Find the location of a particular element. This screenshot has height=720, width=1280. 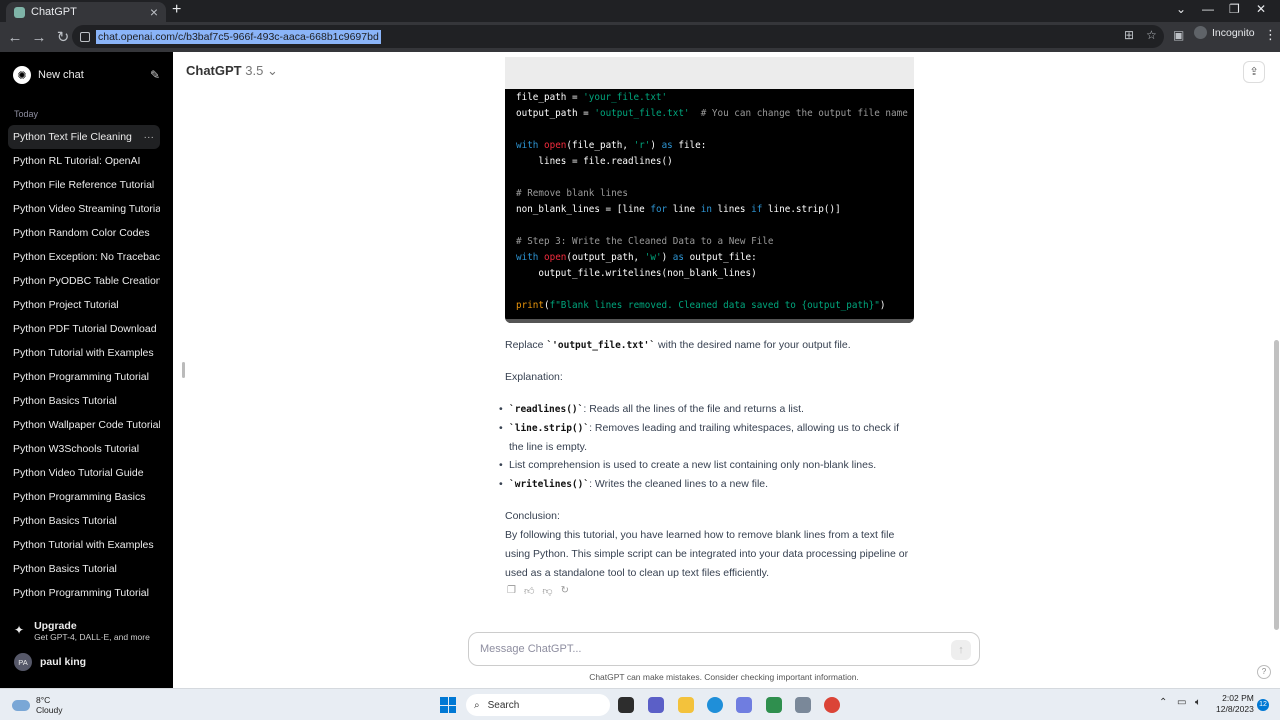

help-button: ? is located at coordinates (1264, 672).